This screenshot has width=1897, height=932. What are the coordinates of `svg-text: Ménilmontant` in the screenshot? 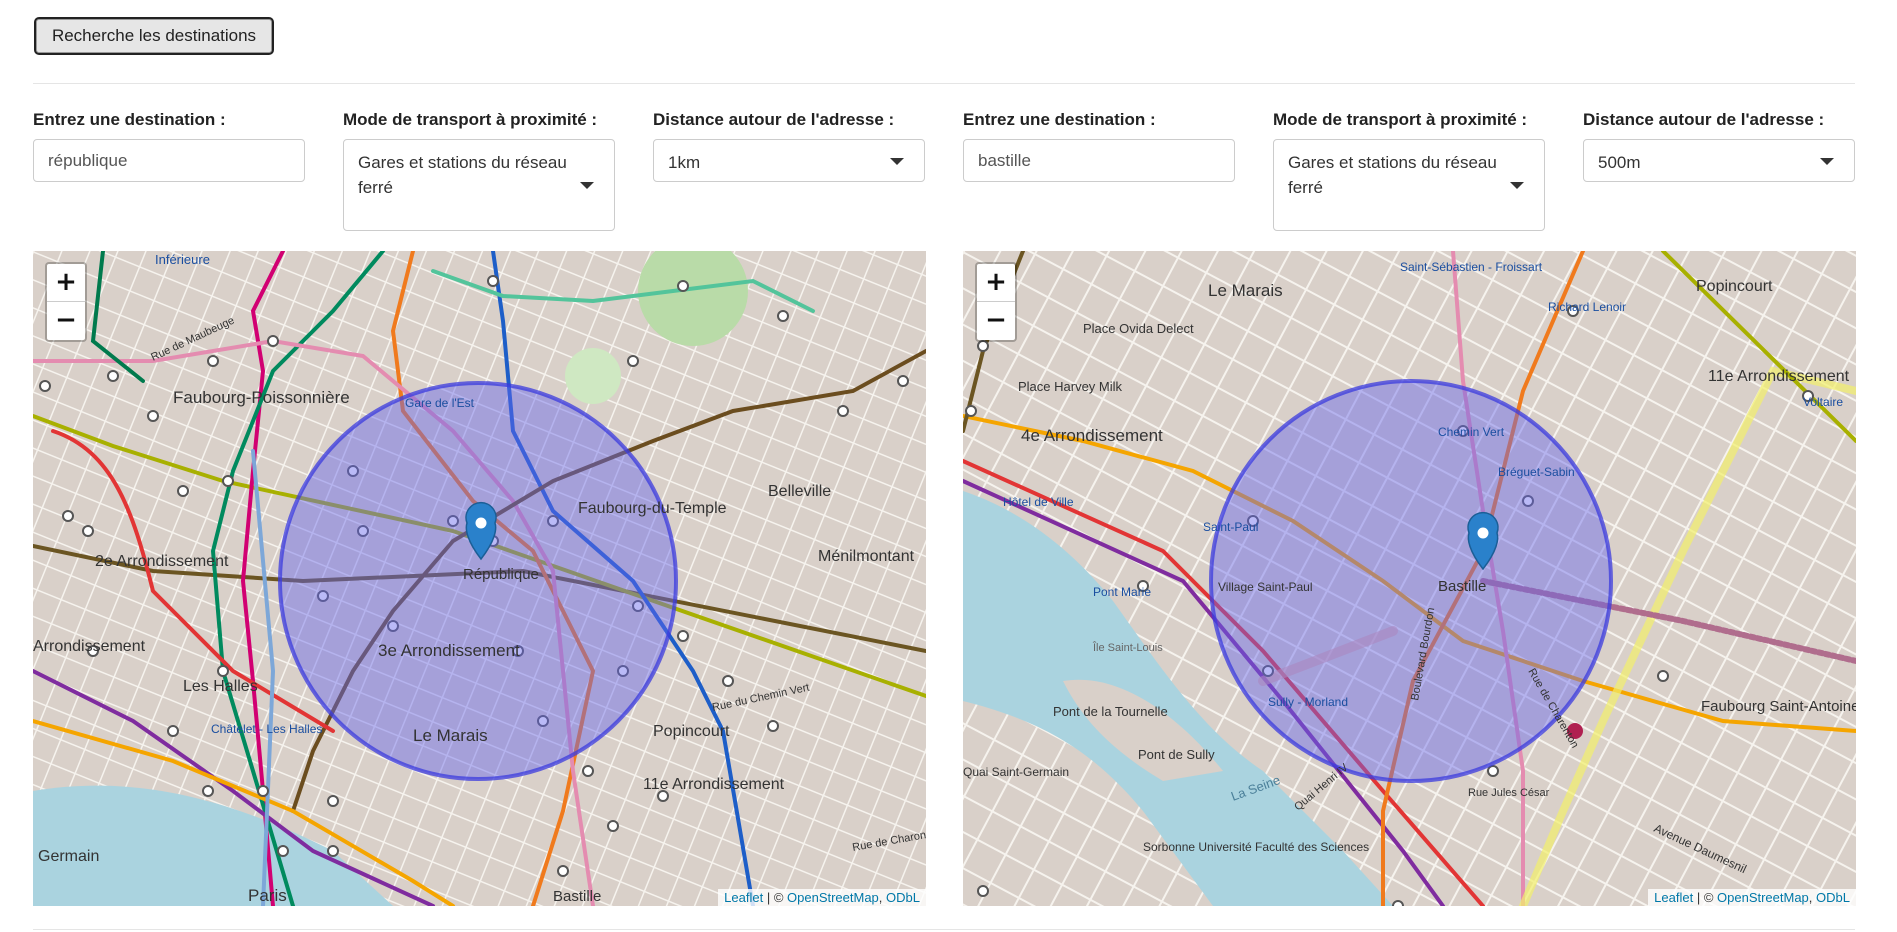 It's located at (866, 556).